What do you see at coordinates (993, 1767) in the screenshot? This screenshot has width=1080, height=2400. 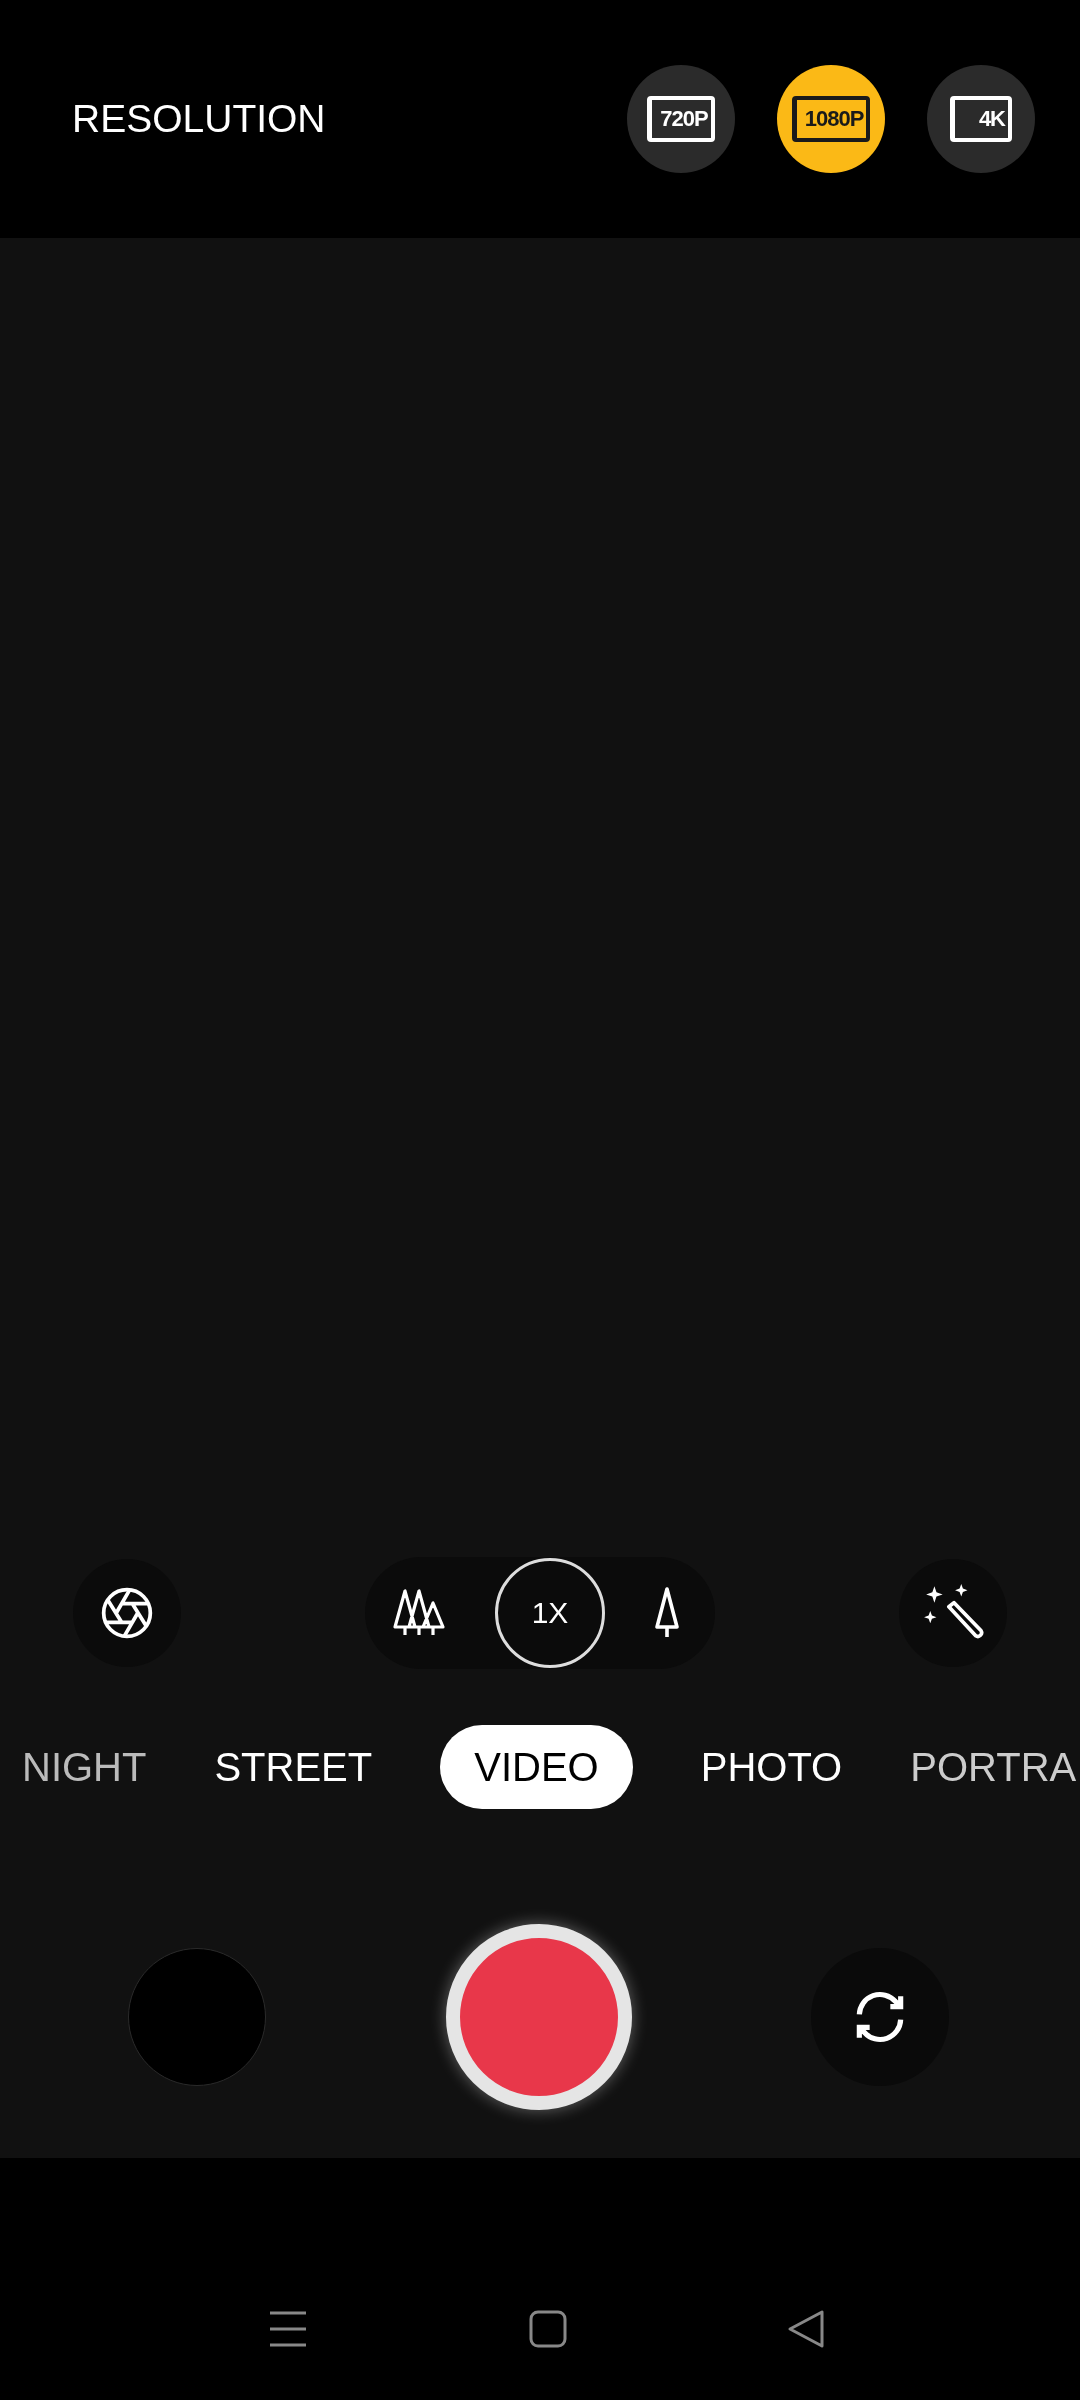 I see `mode-tab: PORTRA` at bounding box center [993, 1767].